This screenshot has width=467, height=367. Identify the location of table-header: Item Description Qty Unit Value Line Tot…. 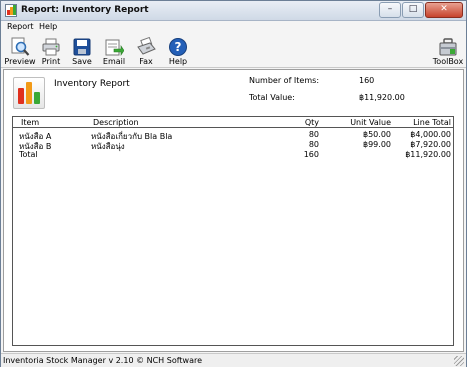
(233, 122).